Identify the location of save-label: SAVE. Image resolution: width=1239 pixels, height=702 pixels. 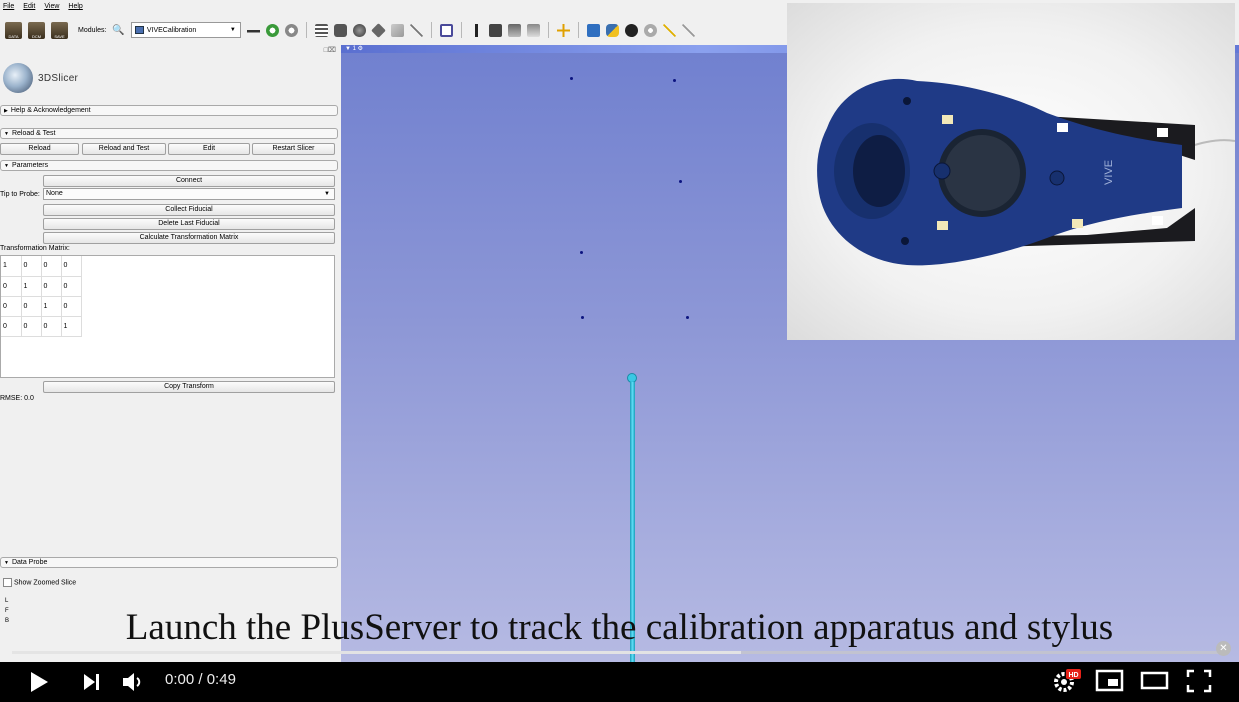
(59, 36).